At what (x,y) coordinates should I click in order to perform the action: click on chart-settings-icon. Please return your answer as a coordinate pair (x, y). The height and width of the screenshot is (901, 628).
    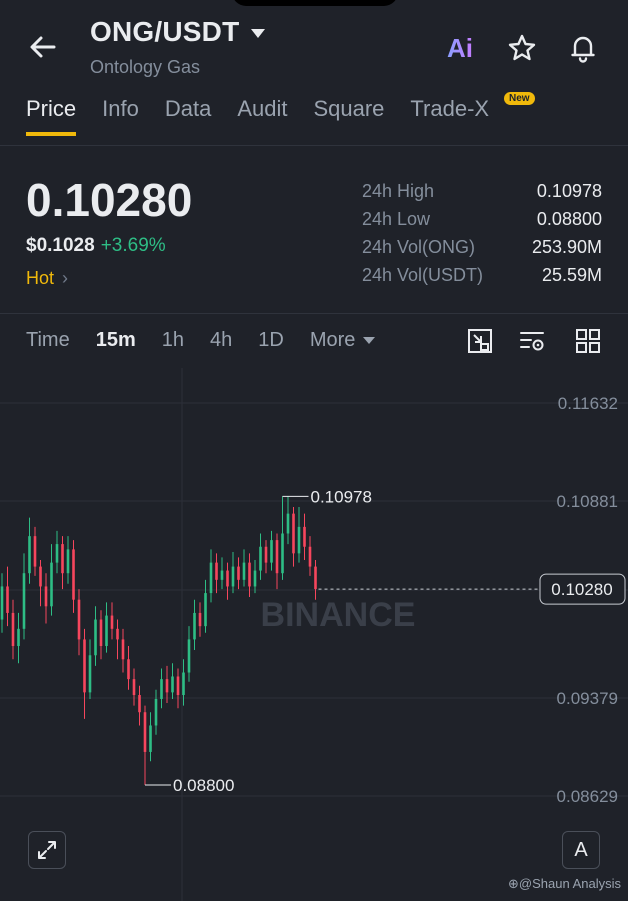
    Looking at the image, I should click on (532, 341).